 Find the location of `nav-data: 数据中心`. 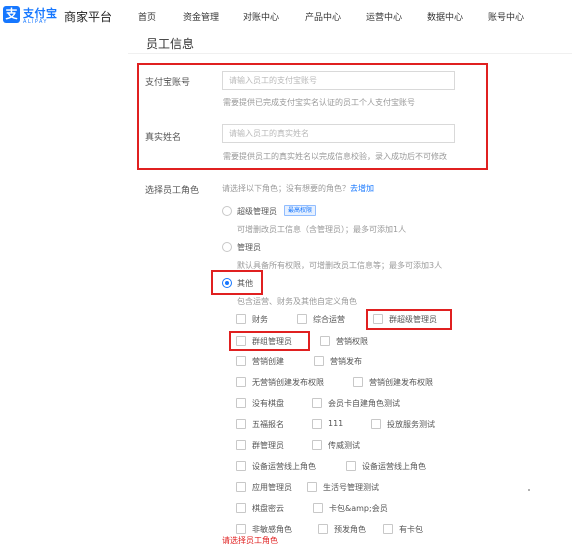

nav-data: 数据中心 is located at coordinates (445, 16).